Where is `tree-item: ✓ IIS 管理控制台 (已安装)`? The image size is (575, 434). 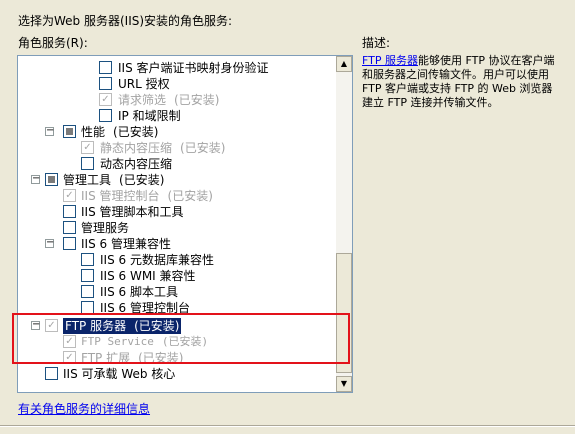 tree-item: ✓ IIS 管理控制台 (已安装) is located at coordinates (178, 196).